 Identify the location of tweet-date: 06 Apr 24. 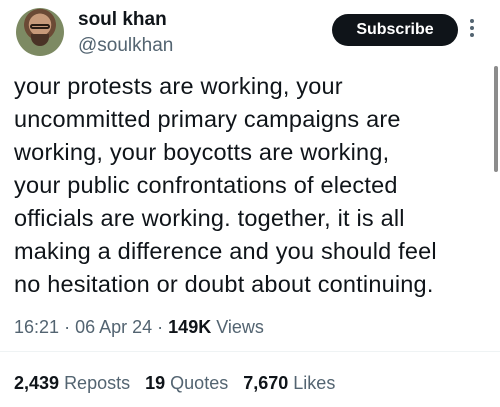
(113, 327).